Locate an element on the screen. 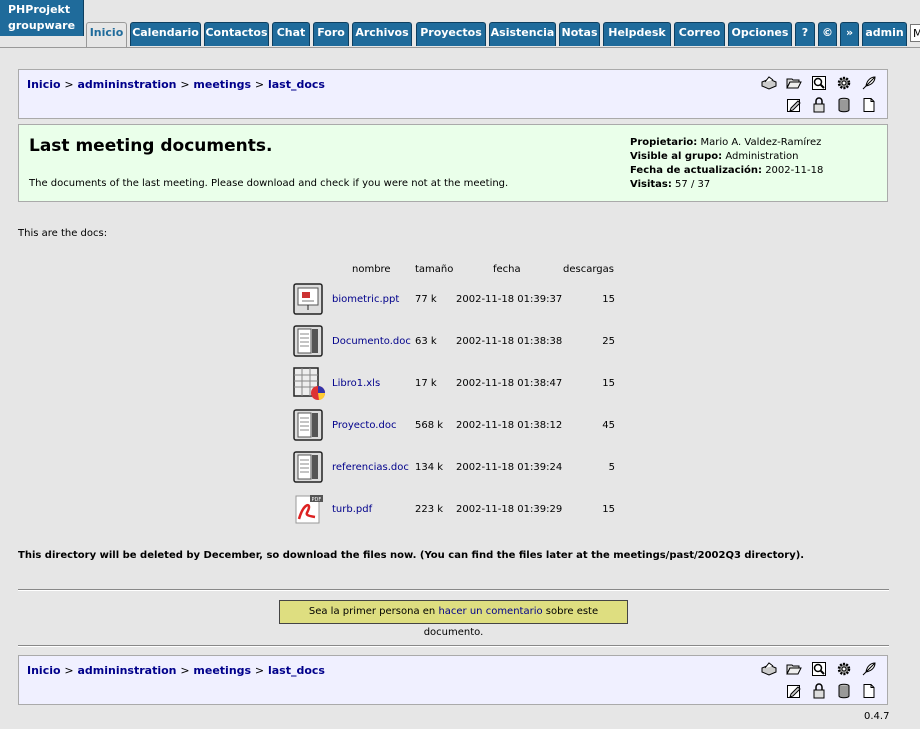  file-size: 223 k is located at coordinates (429, 509).